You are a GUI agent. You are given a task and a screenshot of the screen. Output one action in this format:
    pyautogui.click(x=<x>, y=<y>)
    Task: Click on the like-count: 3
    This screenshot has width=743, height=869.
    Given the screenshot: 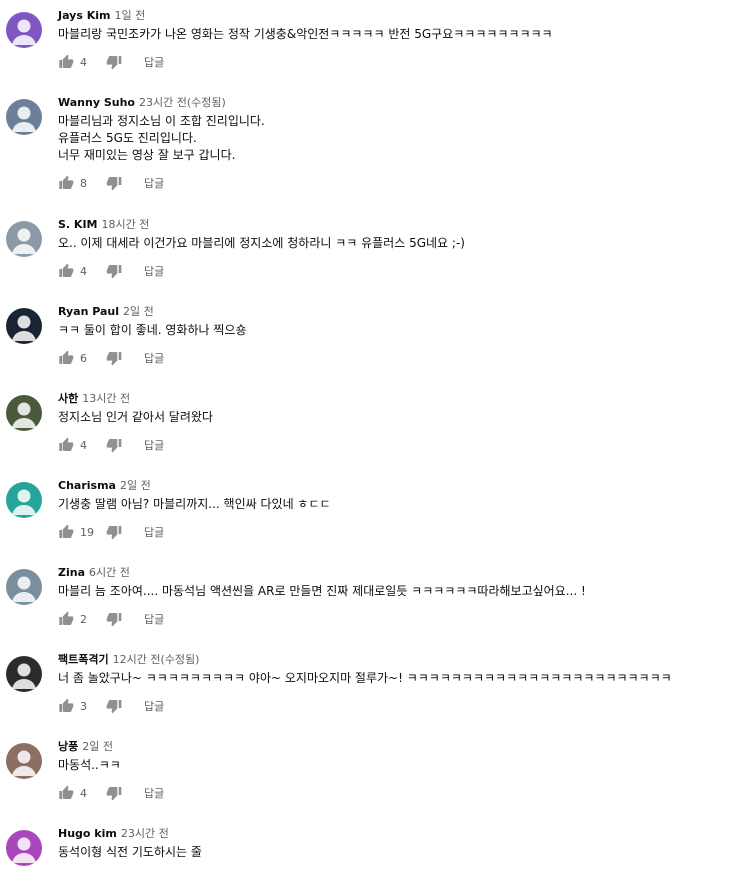 What is the action you would take?
    pyautogui.click(x=83, y=706)
    